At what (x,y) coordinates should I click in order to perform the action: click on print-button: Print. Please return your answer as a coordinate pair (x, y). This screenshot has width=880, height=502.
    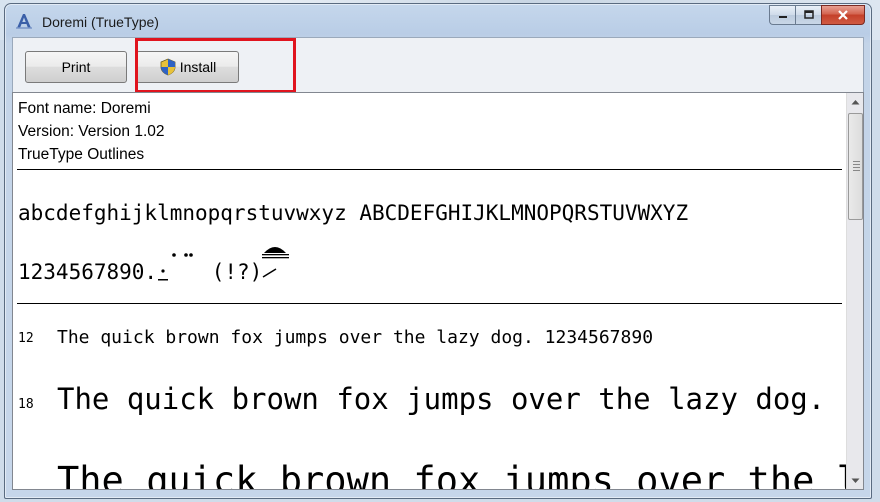
    Looking at the image, I should click on (76, 67).